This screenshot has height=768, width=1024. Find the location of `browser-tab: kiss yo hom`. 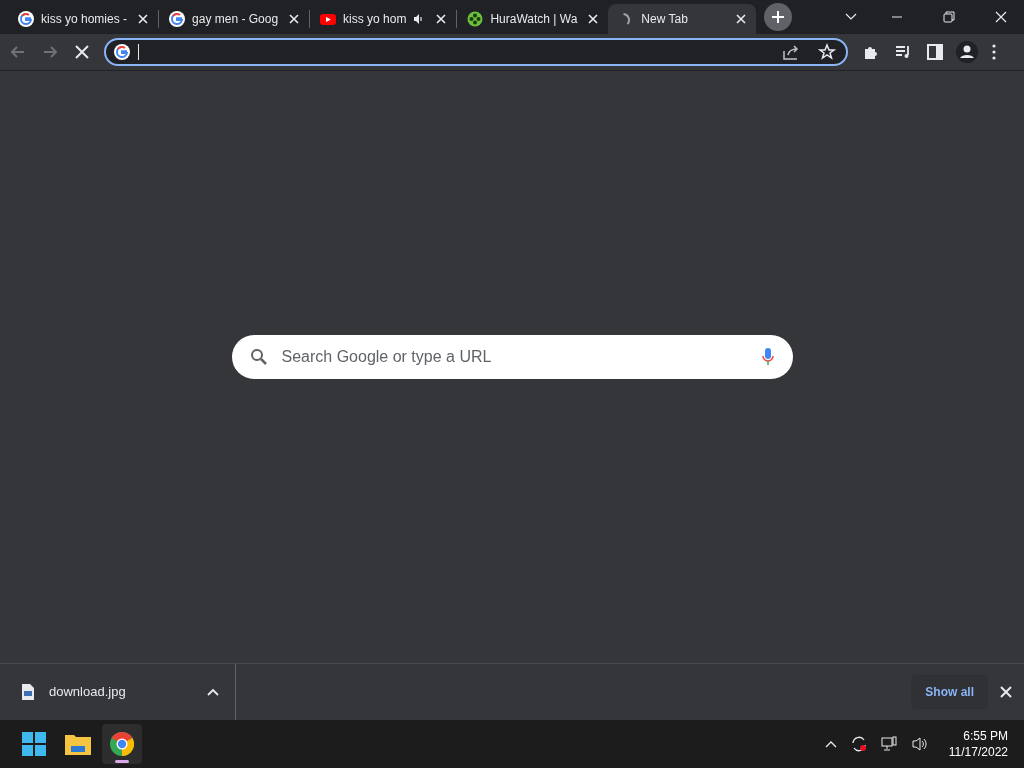

browser-tab: kiss yo hom is located at coordinates (383, 19).